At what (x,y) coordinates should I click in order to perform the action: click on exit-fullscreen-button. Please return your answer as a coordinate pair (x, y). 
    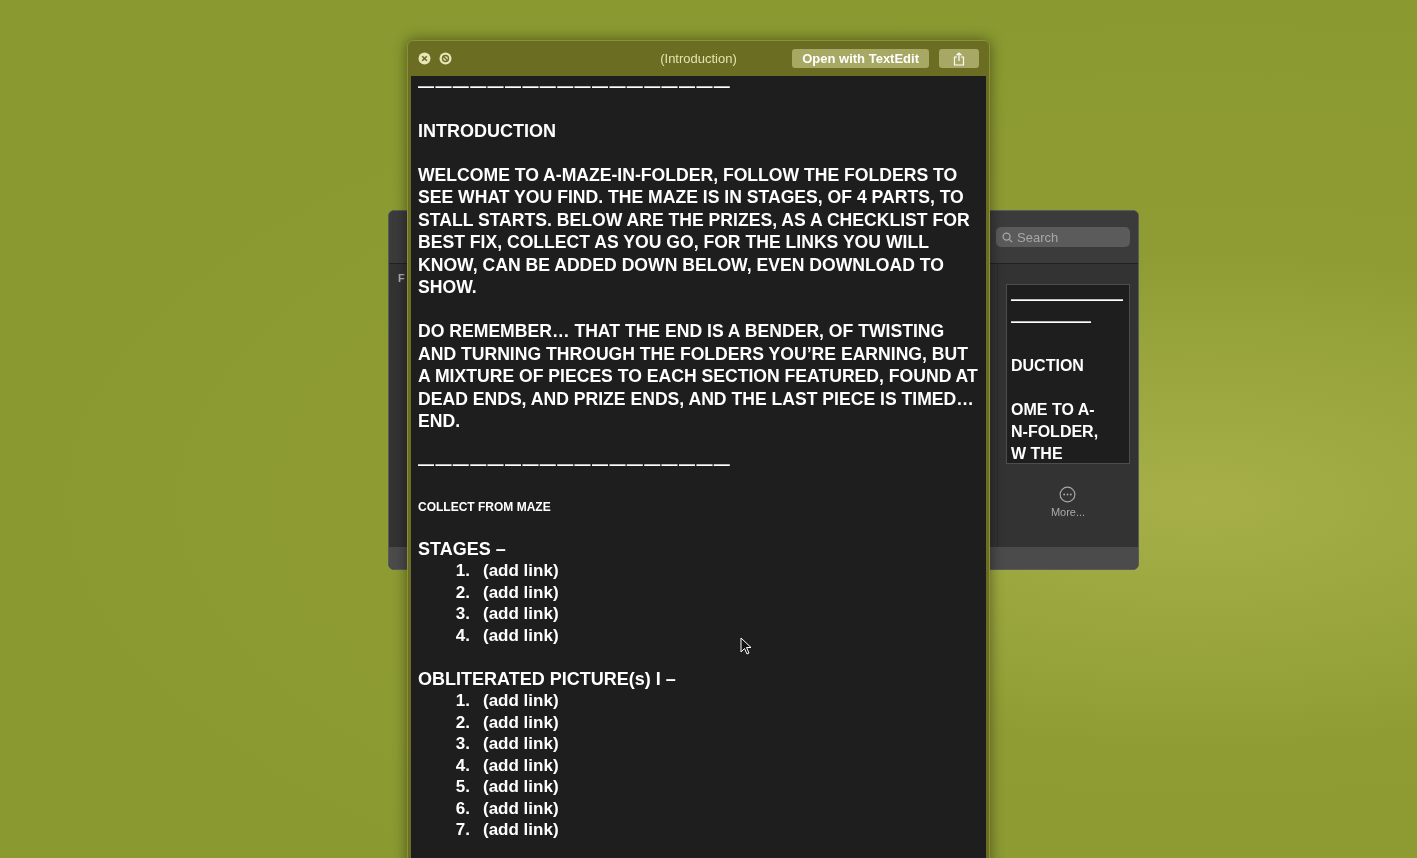
    Looking at the image, I should click on (445, 58).